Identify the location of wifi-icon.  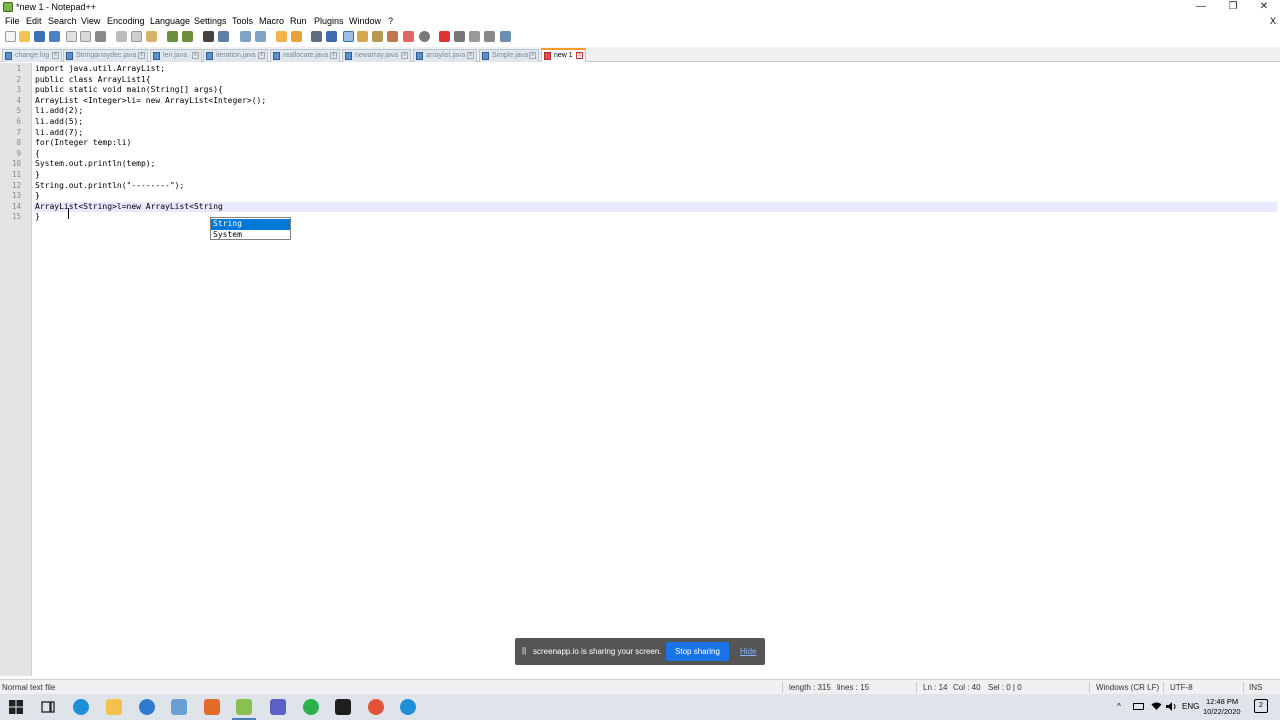
(1156, 706).